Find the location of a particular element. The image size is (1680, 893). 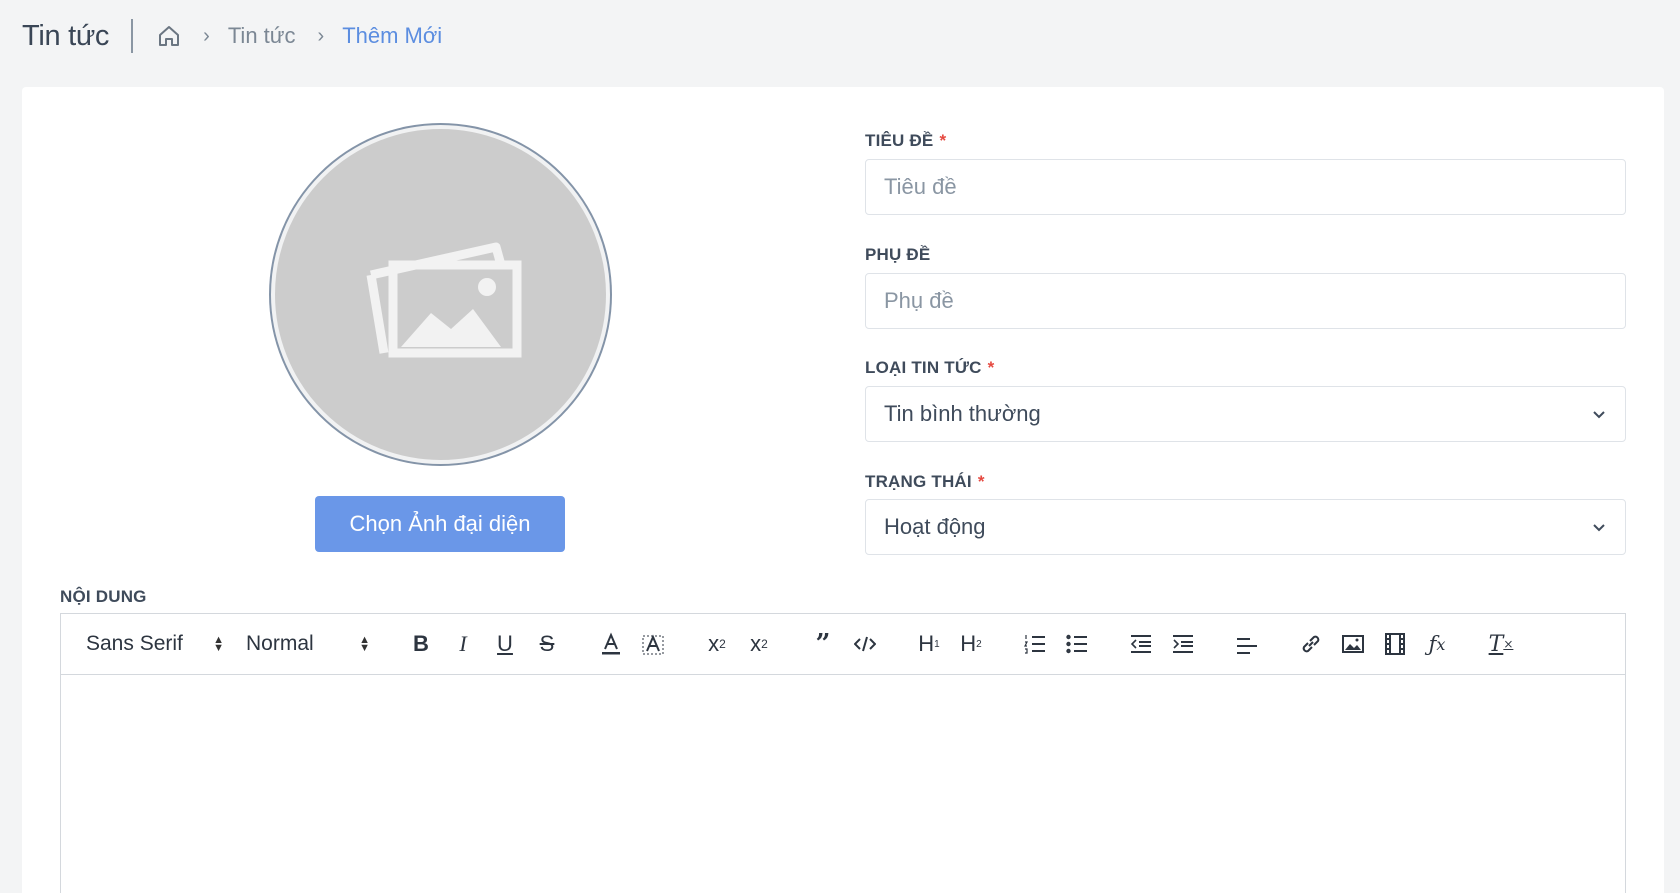

title-label-text: TIÊU ĐỀ is located at coordinates (899, 140).